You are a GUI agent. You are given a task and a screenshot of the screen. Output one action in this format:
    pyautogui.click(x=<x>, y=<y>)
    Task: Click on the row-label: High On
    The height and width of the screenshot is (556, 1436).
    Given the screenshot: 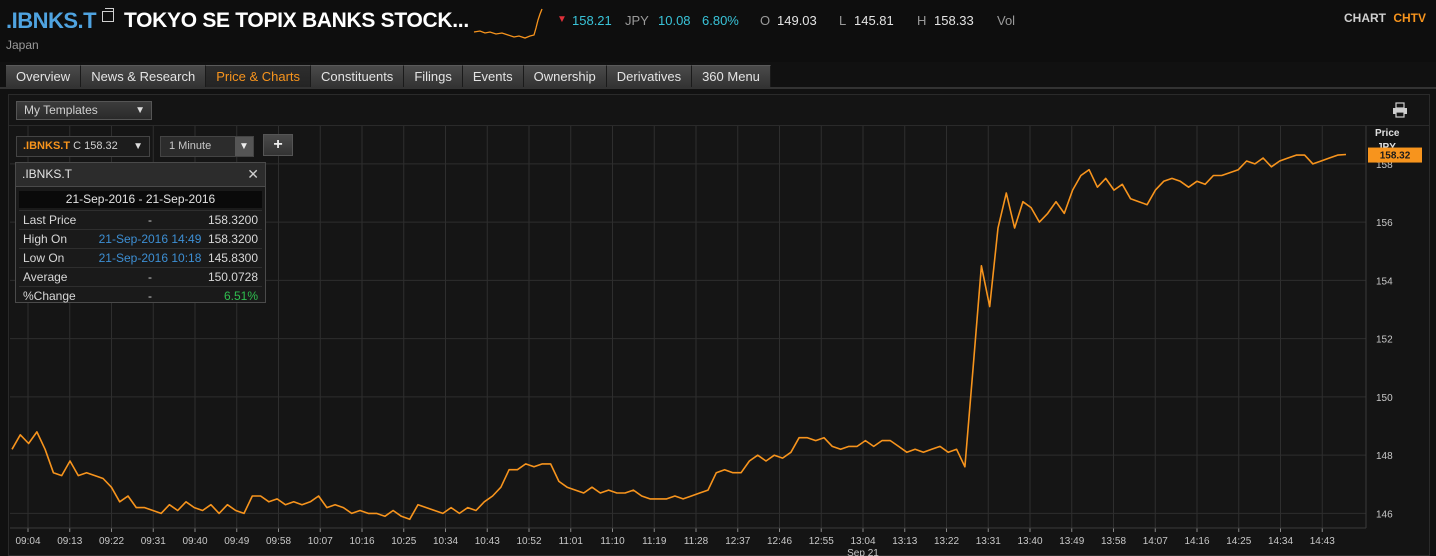 What is the action you would take?
    pyautogui.click(x=45, y=239)
    